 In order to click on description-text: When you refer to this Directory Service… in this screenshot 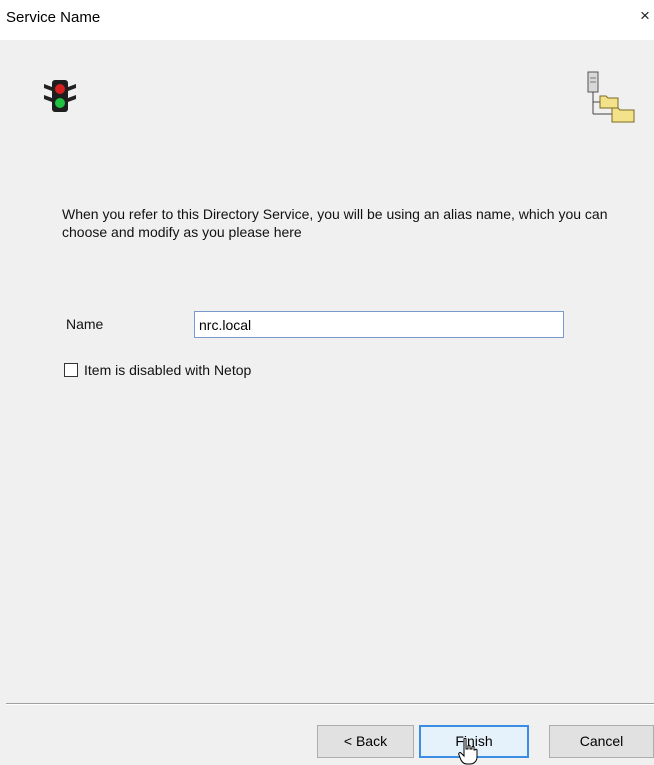, I will do `click(335, 223)`.